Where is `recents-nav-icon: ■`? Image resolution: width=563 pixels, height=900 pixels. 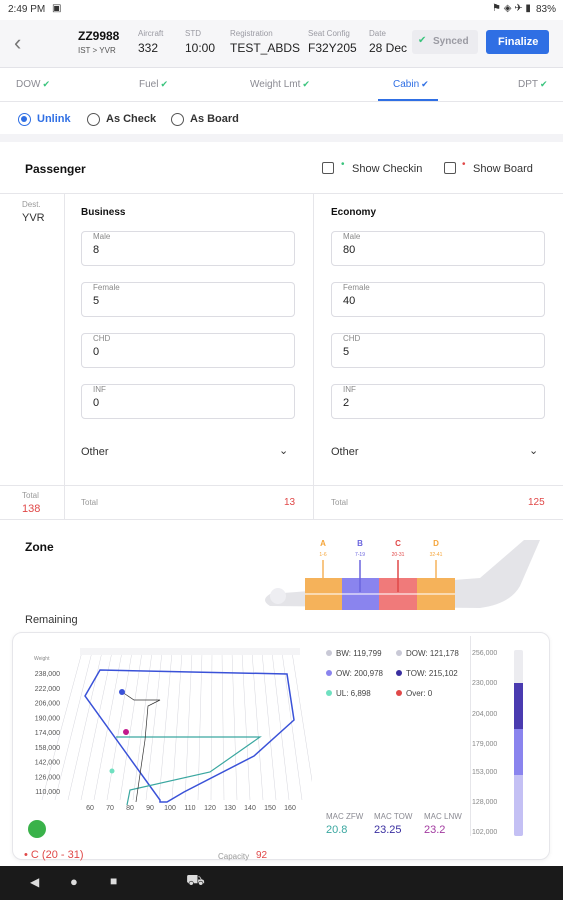 recents-nav-icon: ■ is located at coordinates (113, 881).